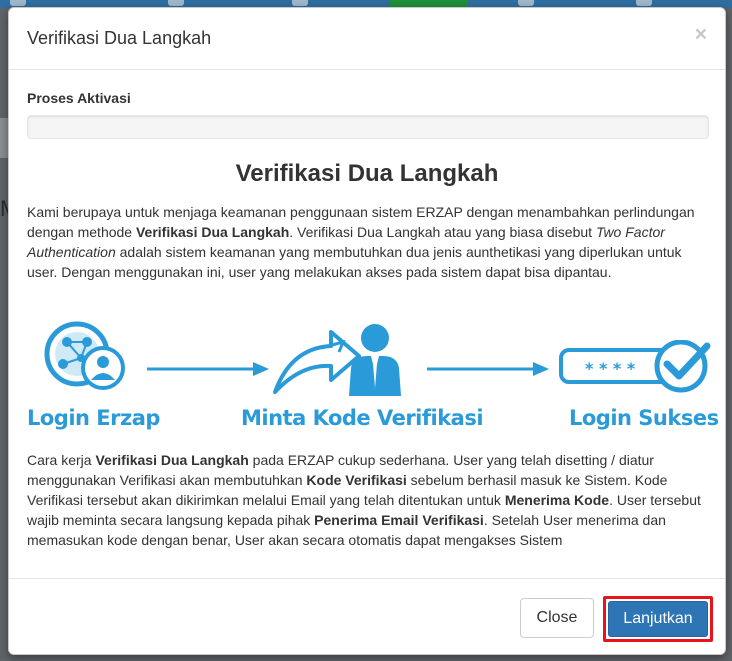 This screenshot has height=661, width=732. What do you see at coordinates (93, 418) in the screenshot?
I see `step-label-login: Login Erzap` at bounding box center [93, 418].